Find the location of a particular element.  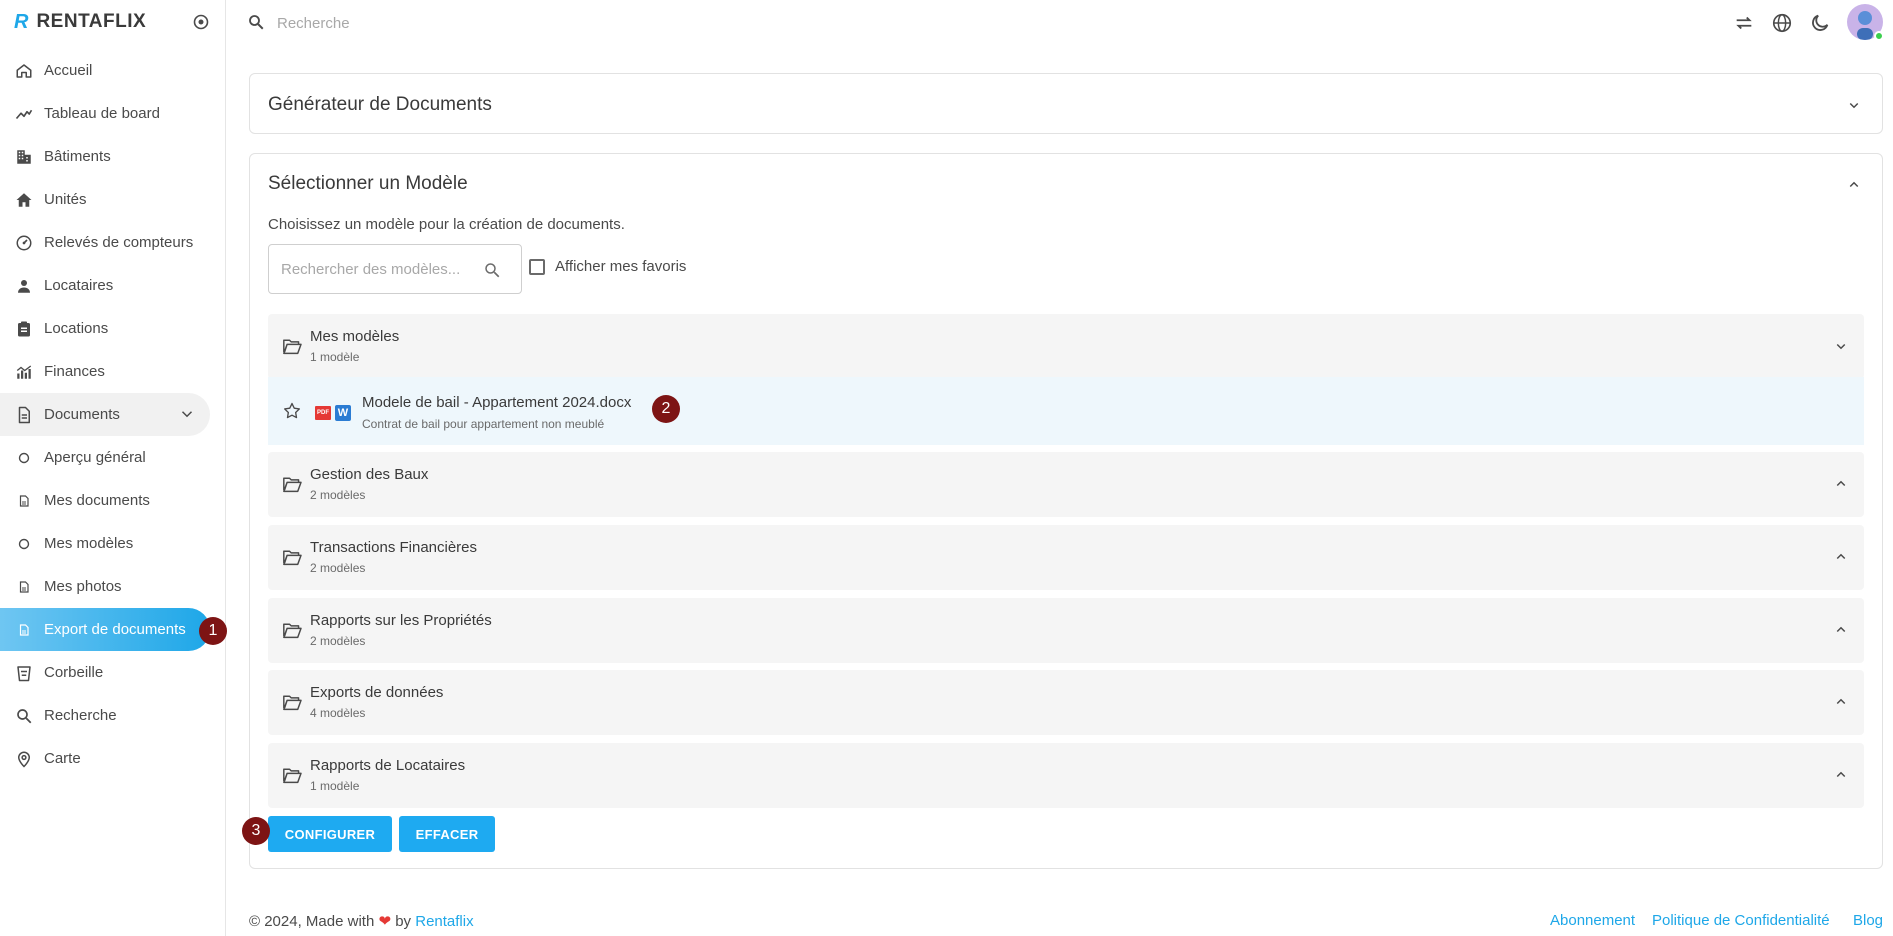

group-count: 4 modèles is located at coordinates (338, 713).